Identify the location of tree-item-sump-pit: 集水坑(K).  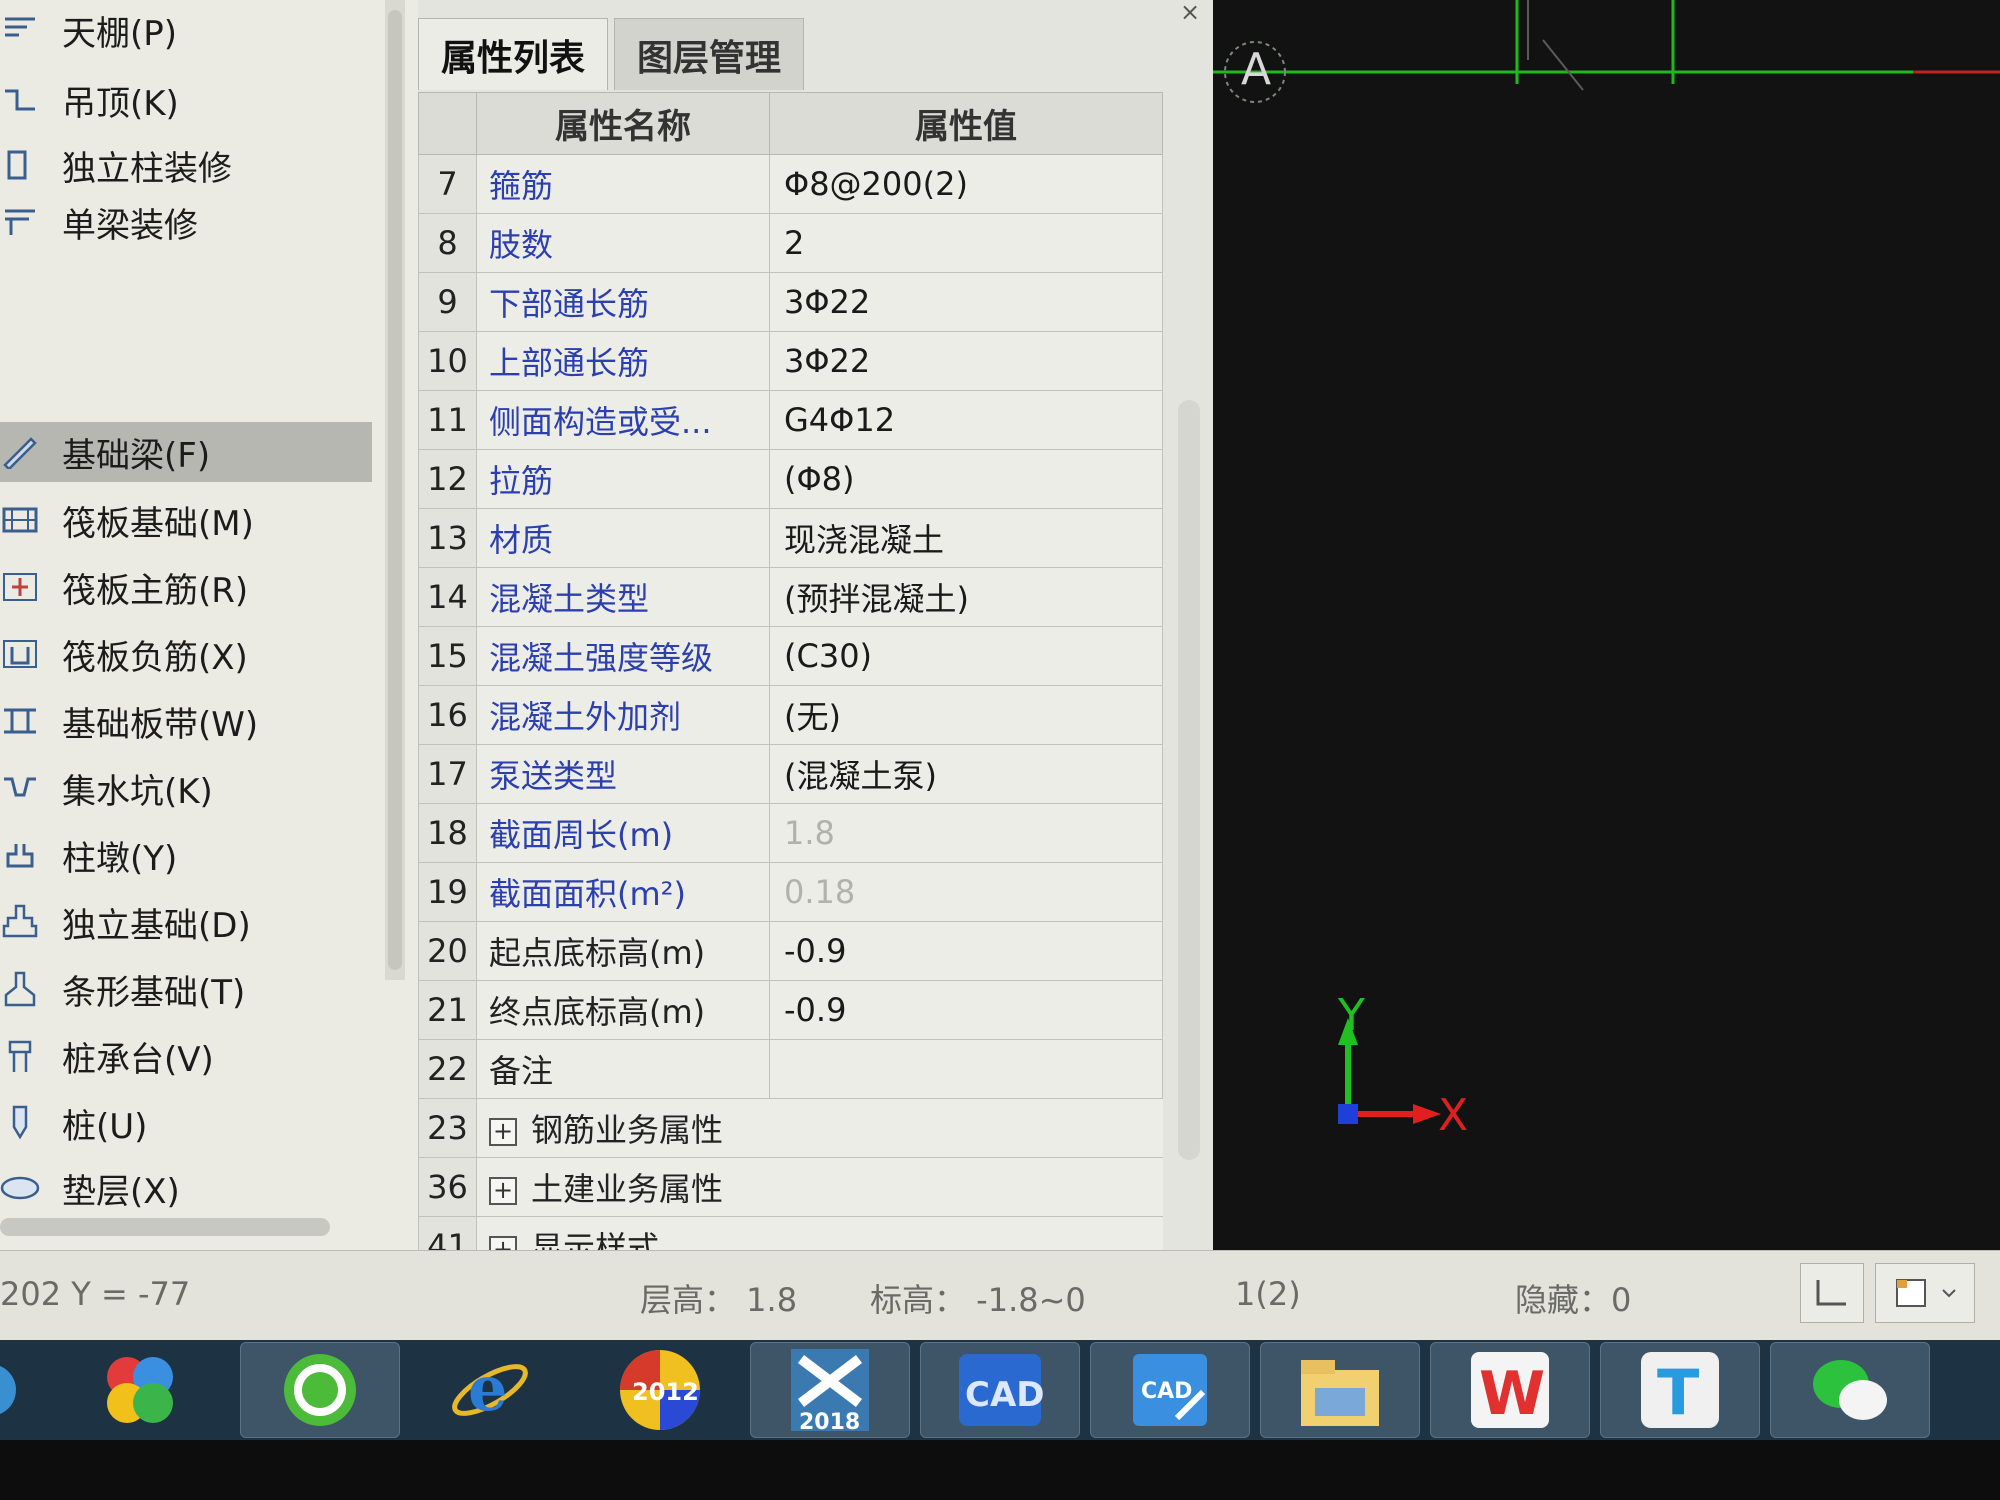
(186, 788).